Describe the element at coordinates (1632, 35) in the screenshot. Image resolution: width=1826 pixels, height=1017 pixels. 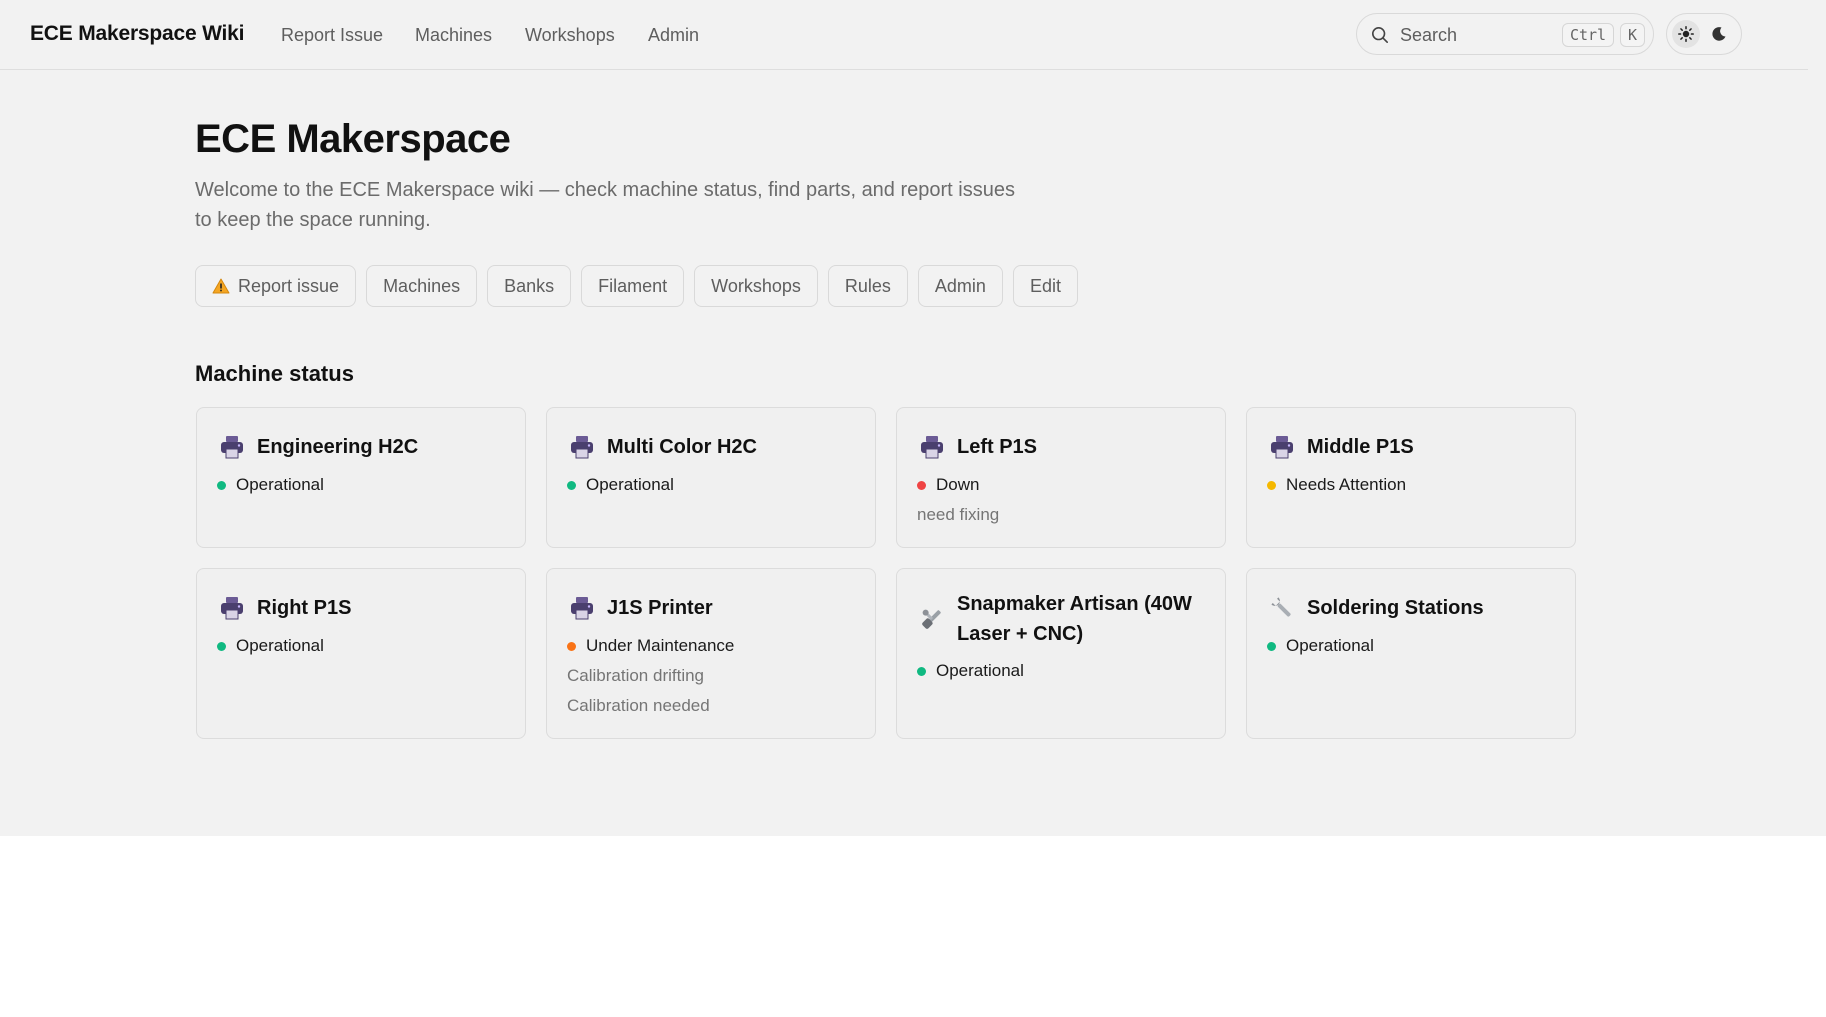
I see `shortcut-key-k: K` at that location.